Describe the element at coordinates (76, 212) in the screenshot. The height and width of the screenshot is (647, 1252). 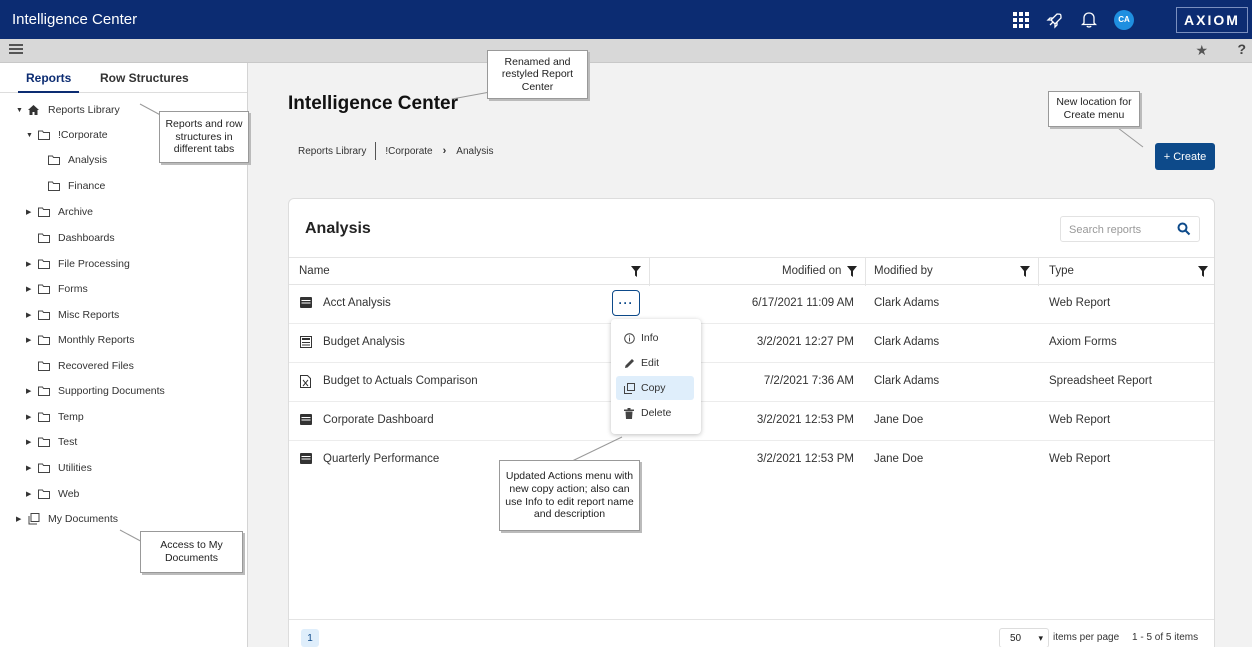
I see `tree-label: Archive` at that location.